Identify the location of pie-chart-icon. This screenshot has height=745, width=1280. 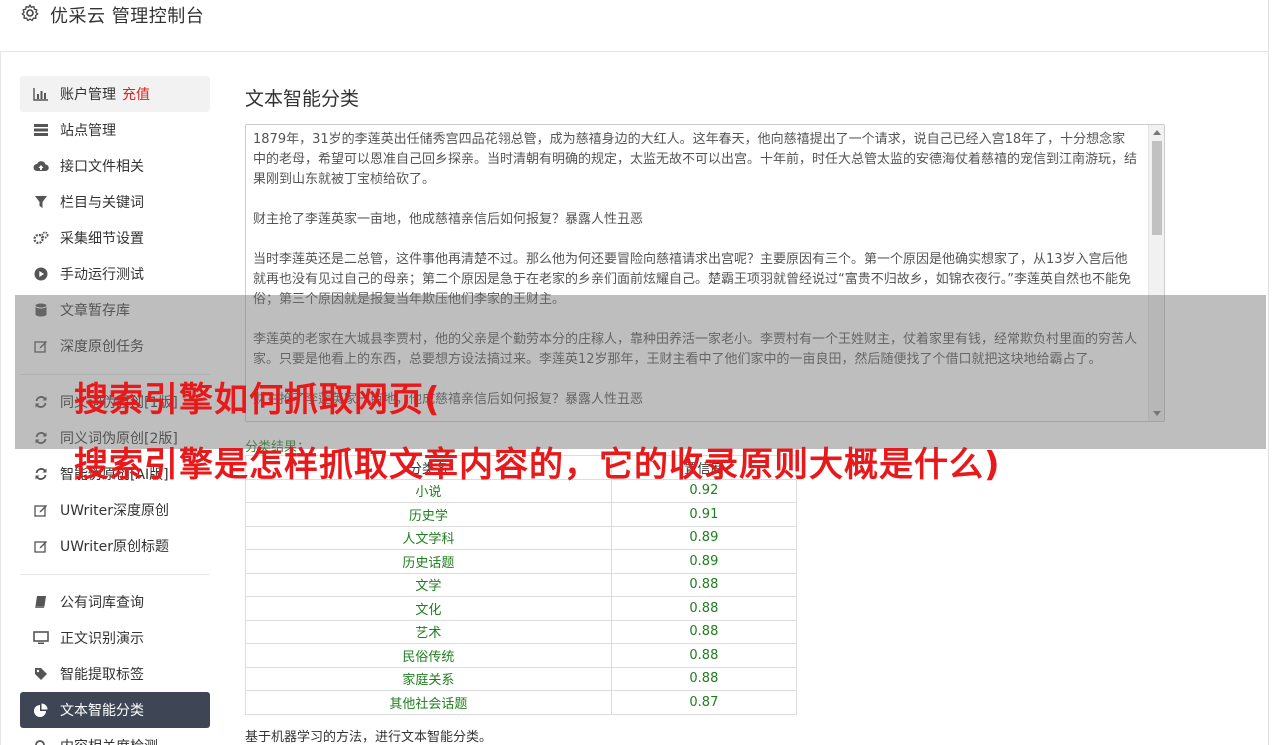
(41, 710).